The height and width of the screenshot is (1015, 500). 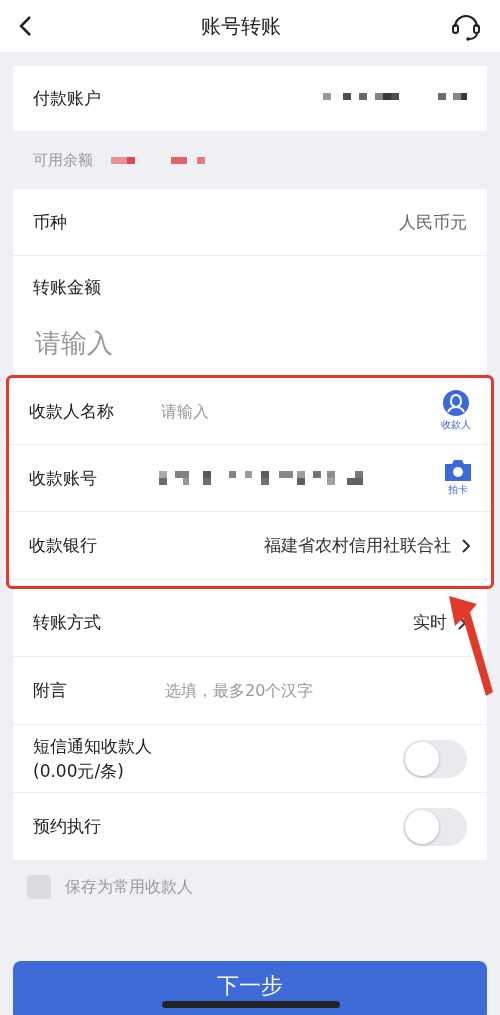 What do you see at coordinates (63, 478) in the screenshot?
I see `field-label: 收款账号` at bounding box center [63, 478].